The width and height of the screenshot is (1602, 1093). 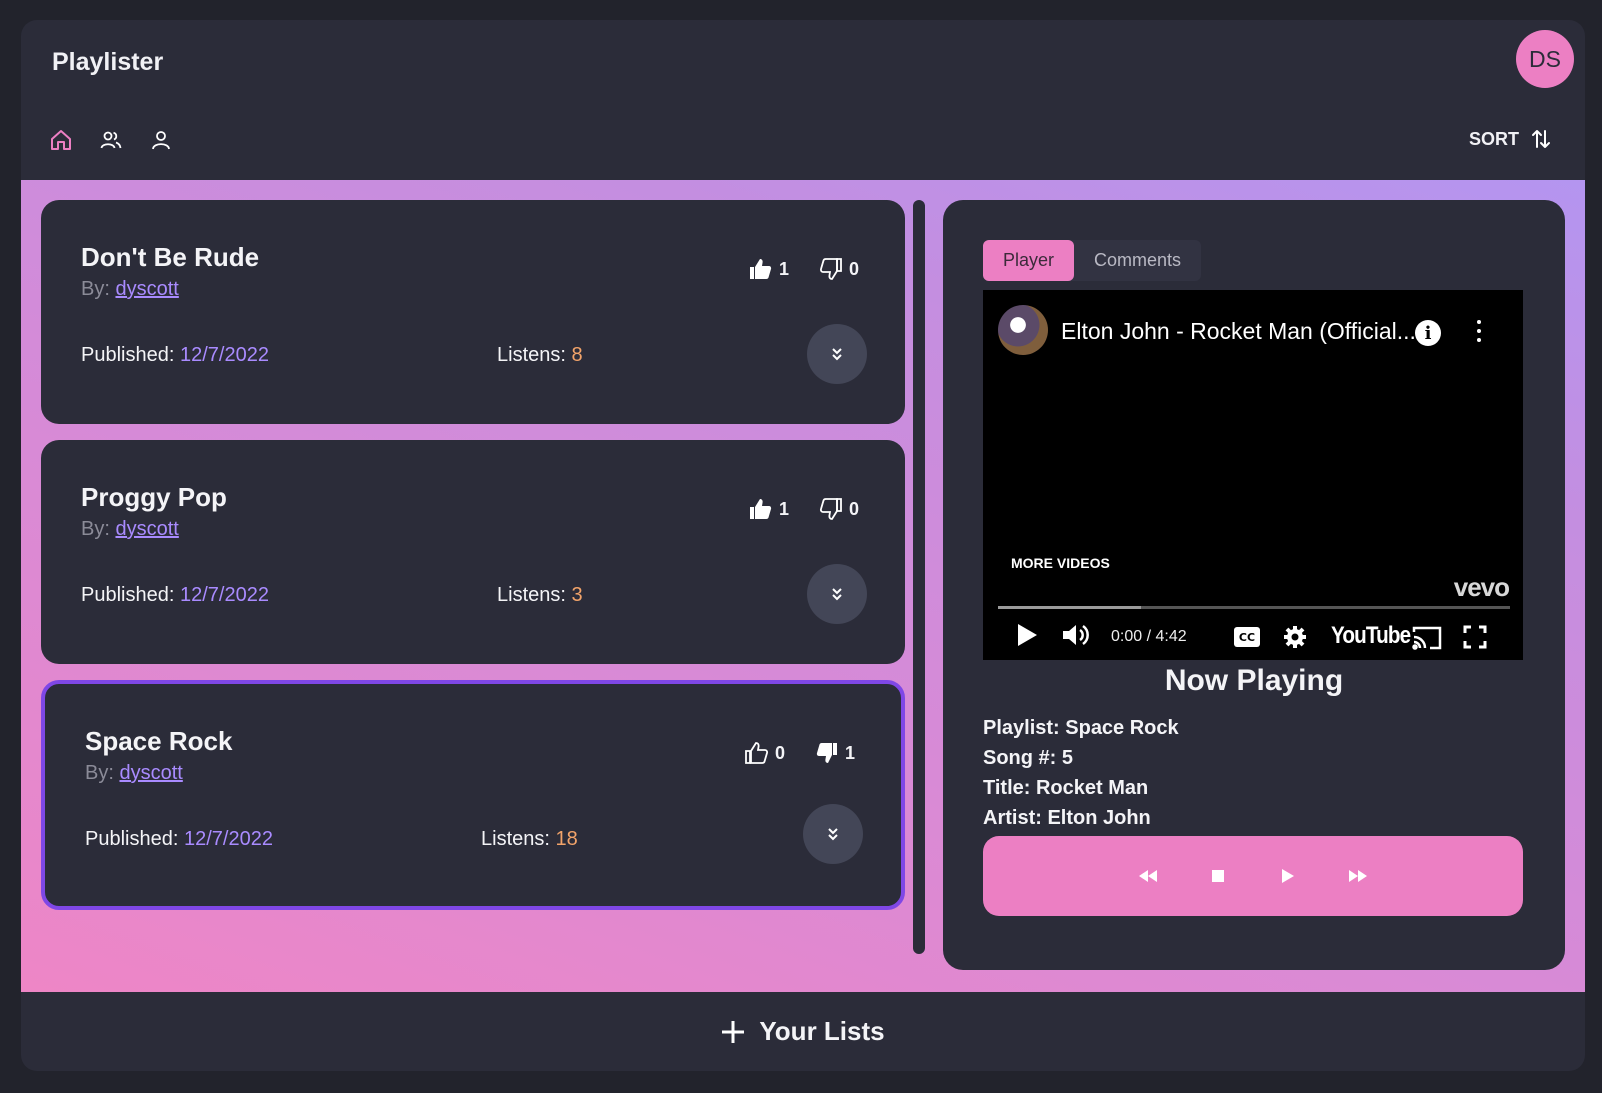 What do you see at coordinates (1028, 758) in the screenshot?
I see `now-playing-song-number: Song #: 5` at bounding box center [1028, 758].